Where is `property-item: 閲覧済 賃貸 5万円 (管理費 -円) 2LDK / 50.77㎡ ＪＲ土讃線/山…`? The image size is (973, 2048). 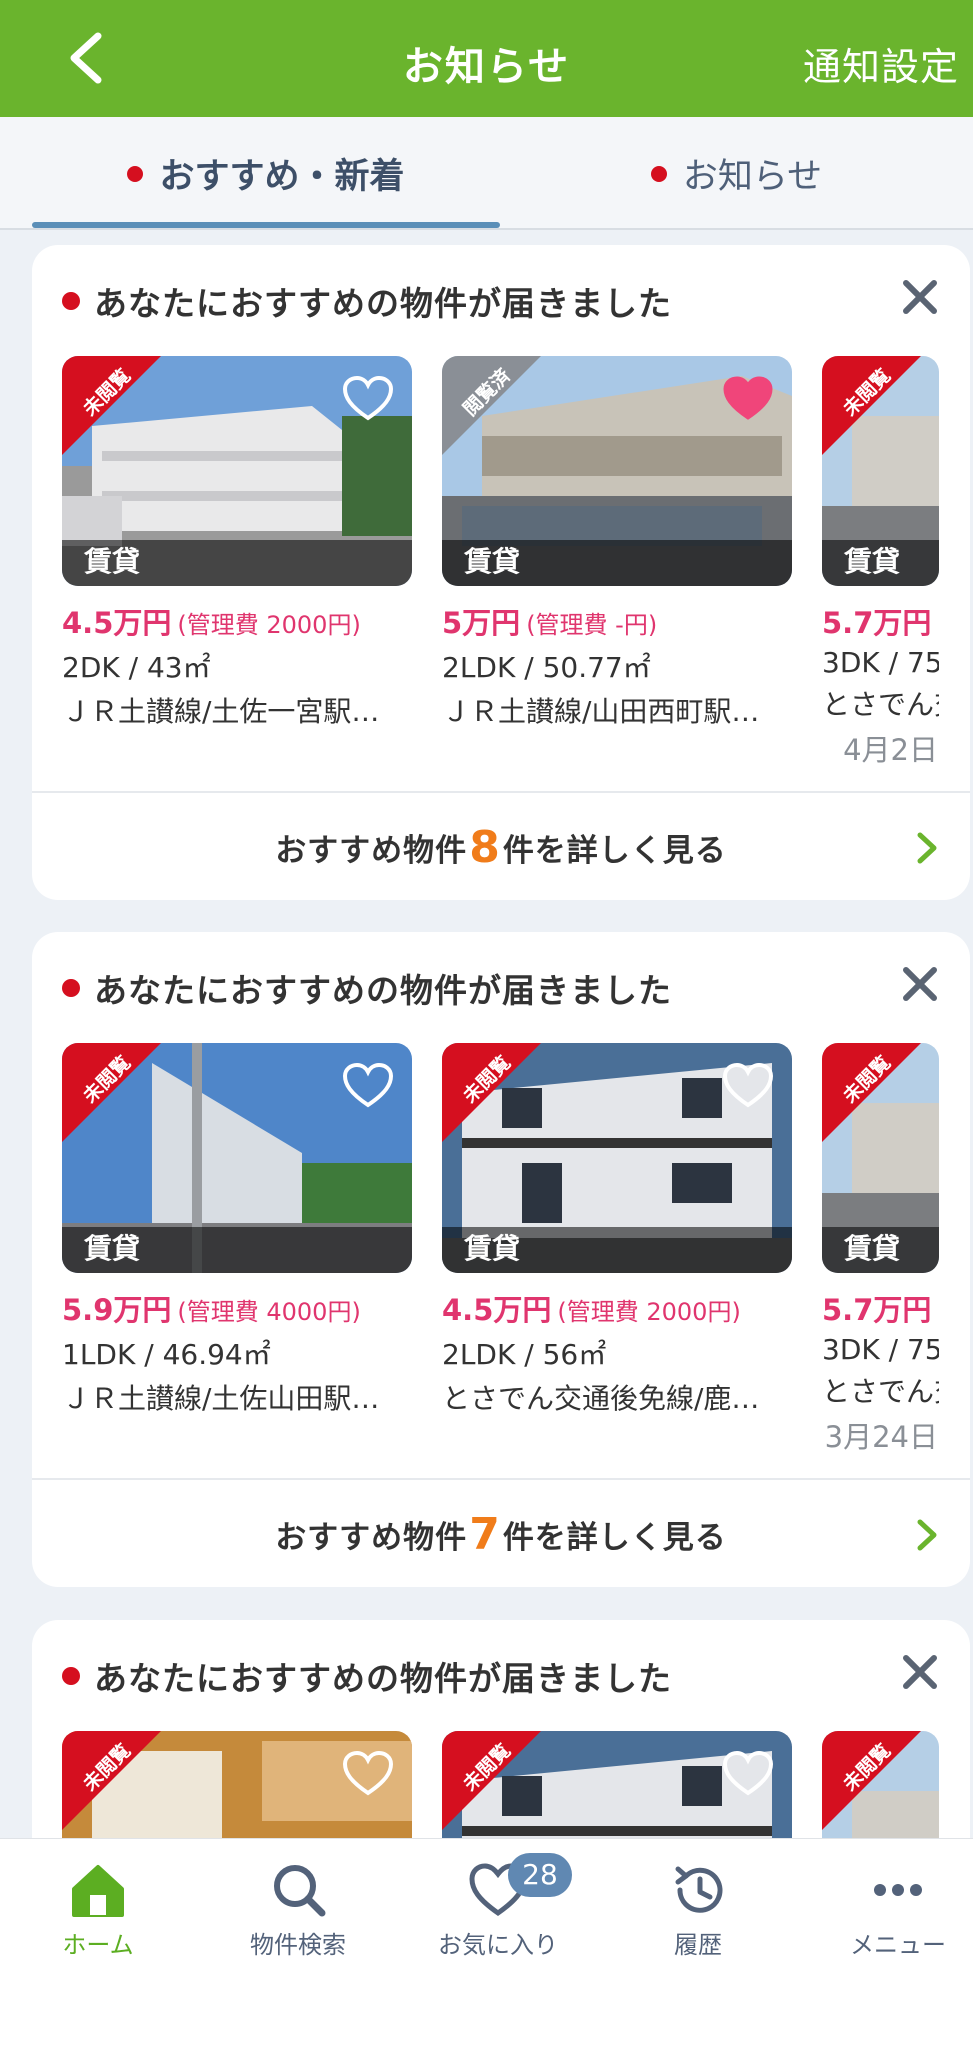
property-item: 閲覧済 賃貸 5万円 (管理費 -円) 2LDK / 50.77㎡ ＪＲ土讃線/山… is located at coordinates (617, 543).